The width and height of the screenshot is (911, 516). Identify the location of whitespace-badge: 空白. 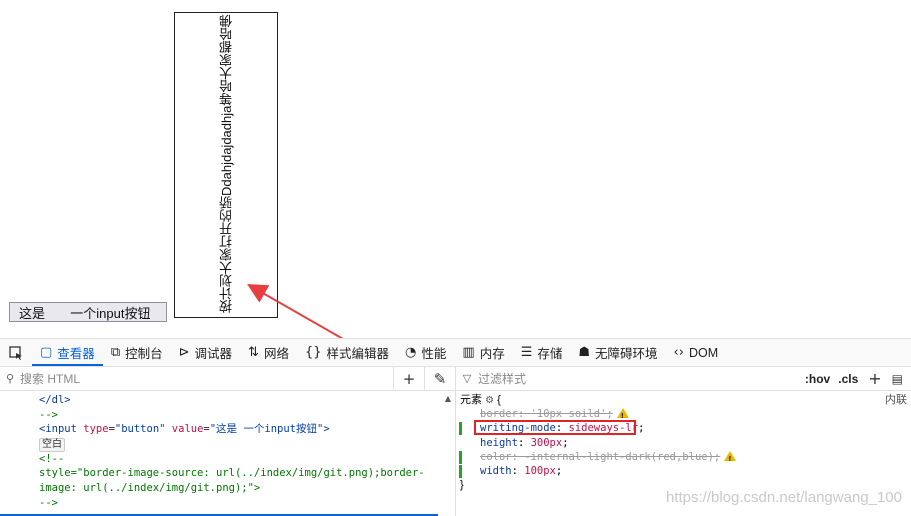
(52, 444).